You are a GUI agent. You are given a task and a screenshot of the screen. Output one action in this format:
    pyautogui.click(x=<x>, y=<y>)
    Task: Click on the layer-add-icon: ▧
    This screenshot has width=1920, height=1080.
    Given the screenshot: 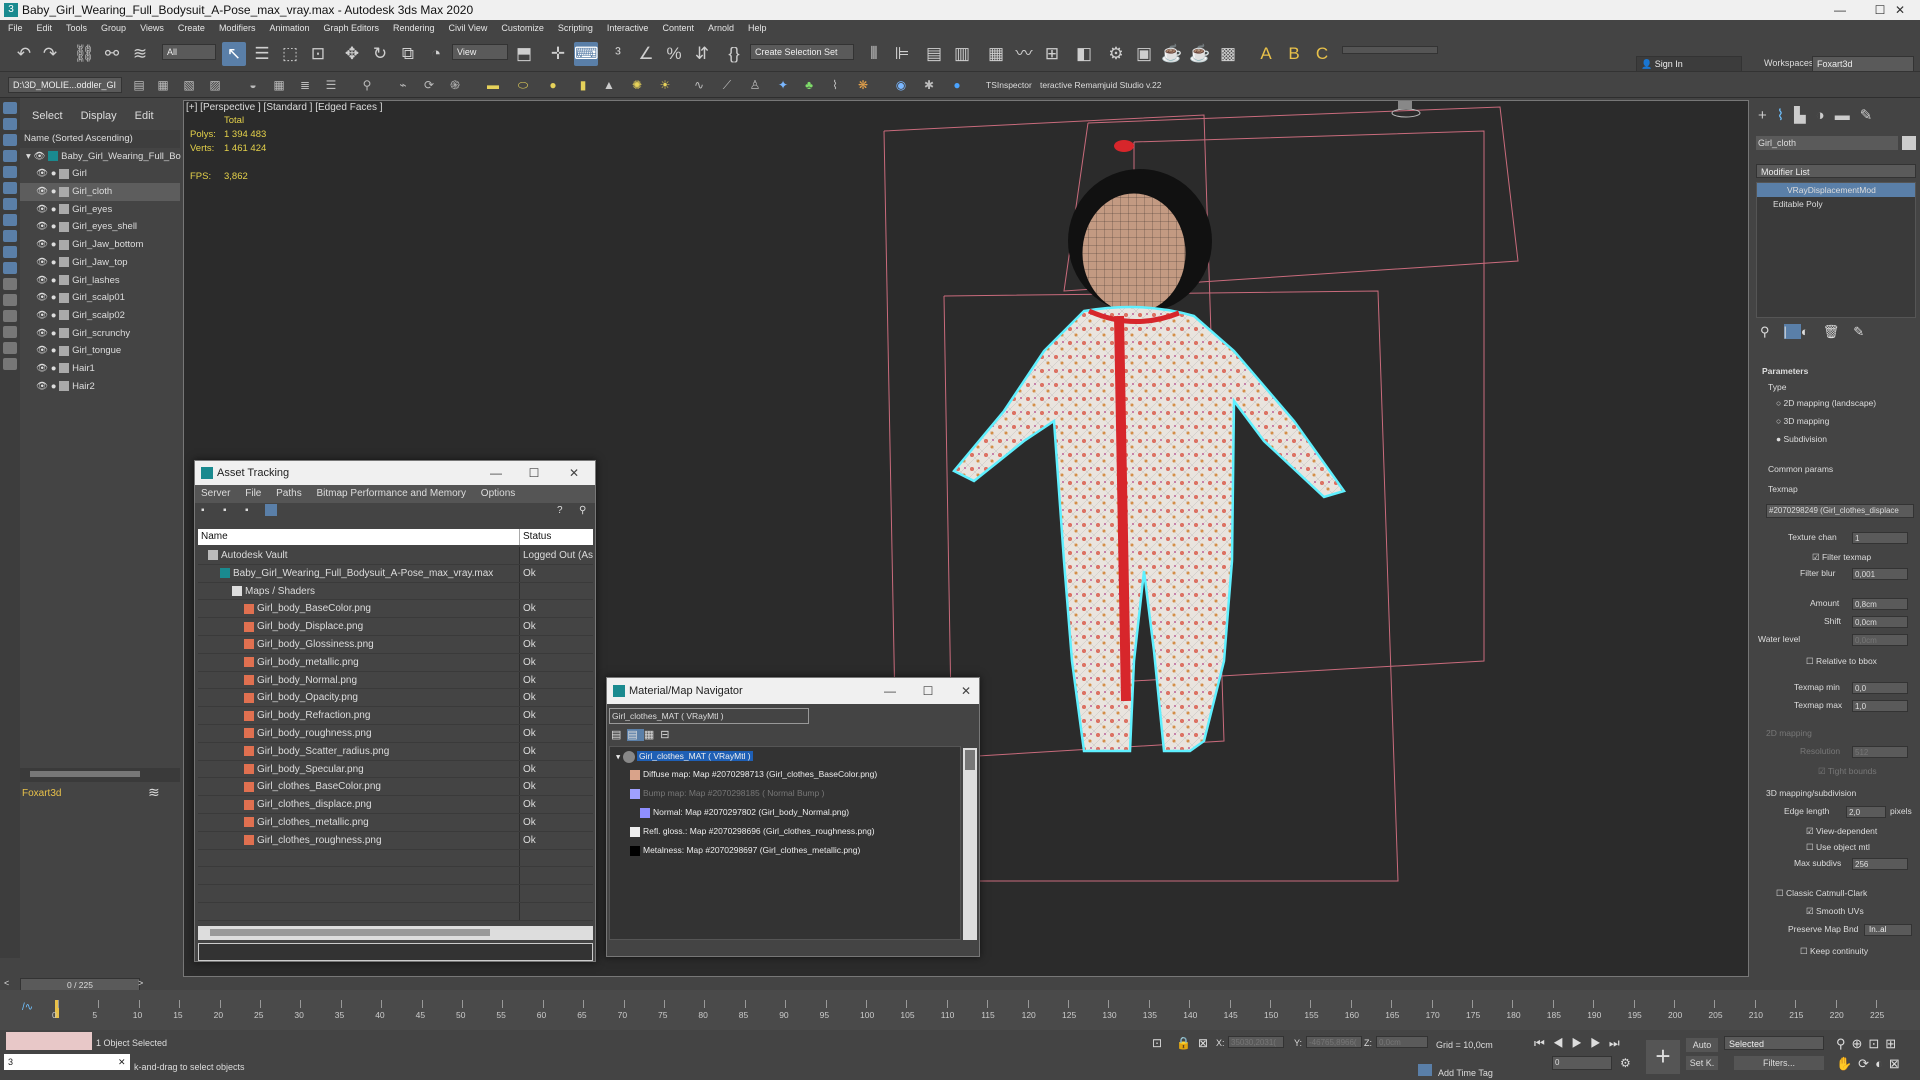 What is the action you would take?
    pyautogui.click(x=189, y=85)
    